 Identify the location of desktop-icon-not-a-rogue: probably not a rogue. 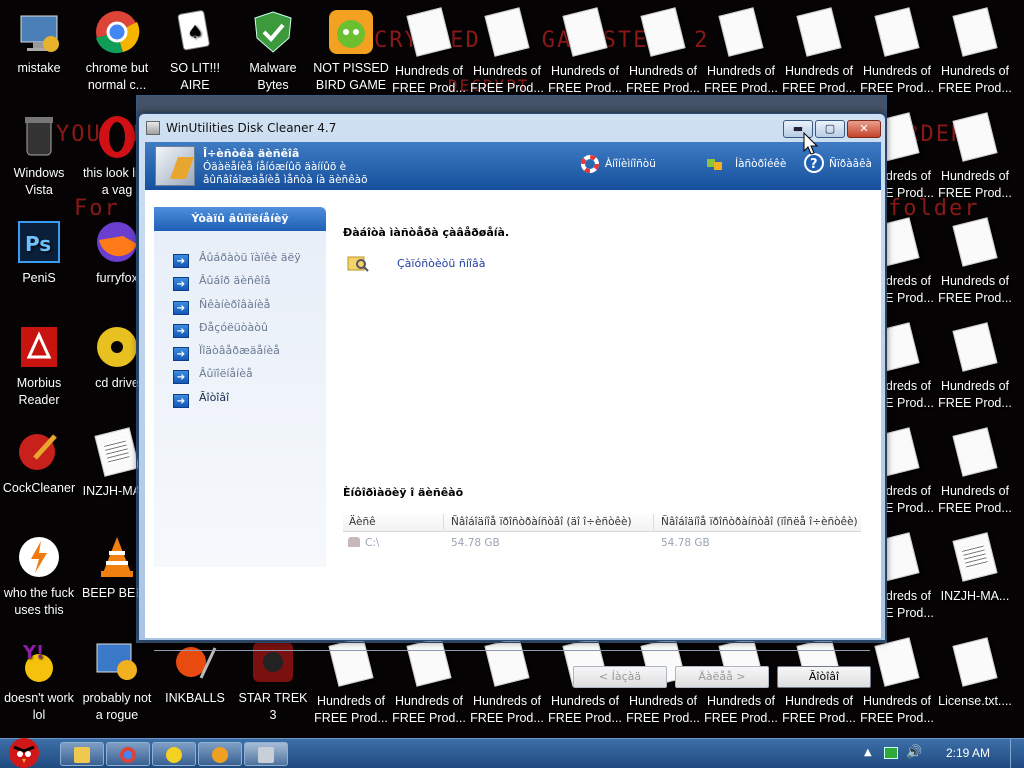
(117, 681).